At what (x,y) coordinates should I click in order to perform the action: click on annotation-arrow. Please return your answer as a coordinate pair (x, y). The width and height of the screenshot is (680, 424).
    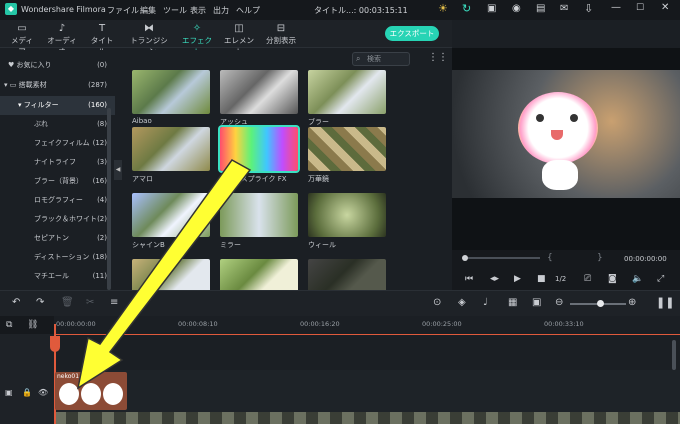
    Looking at the image, I should click on (164, 274).